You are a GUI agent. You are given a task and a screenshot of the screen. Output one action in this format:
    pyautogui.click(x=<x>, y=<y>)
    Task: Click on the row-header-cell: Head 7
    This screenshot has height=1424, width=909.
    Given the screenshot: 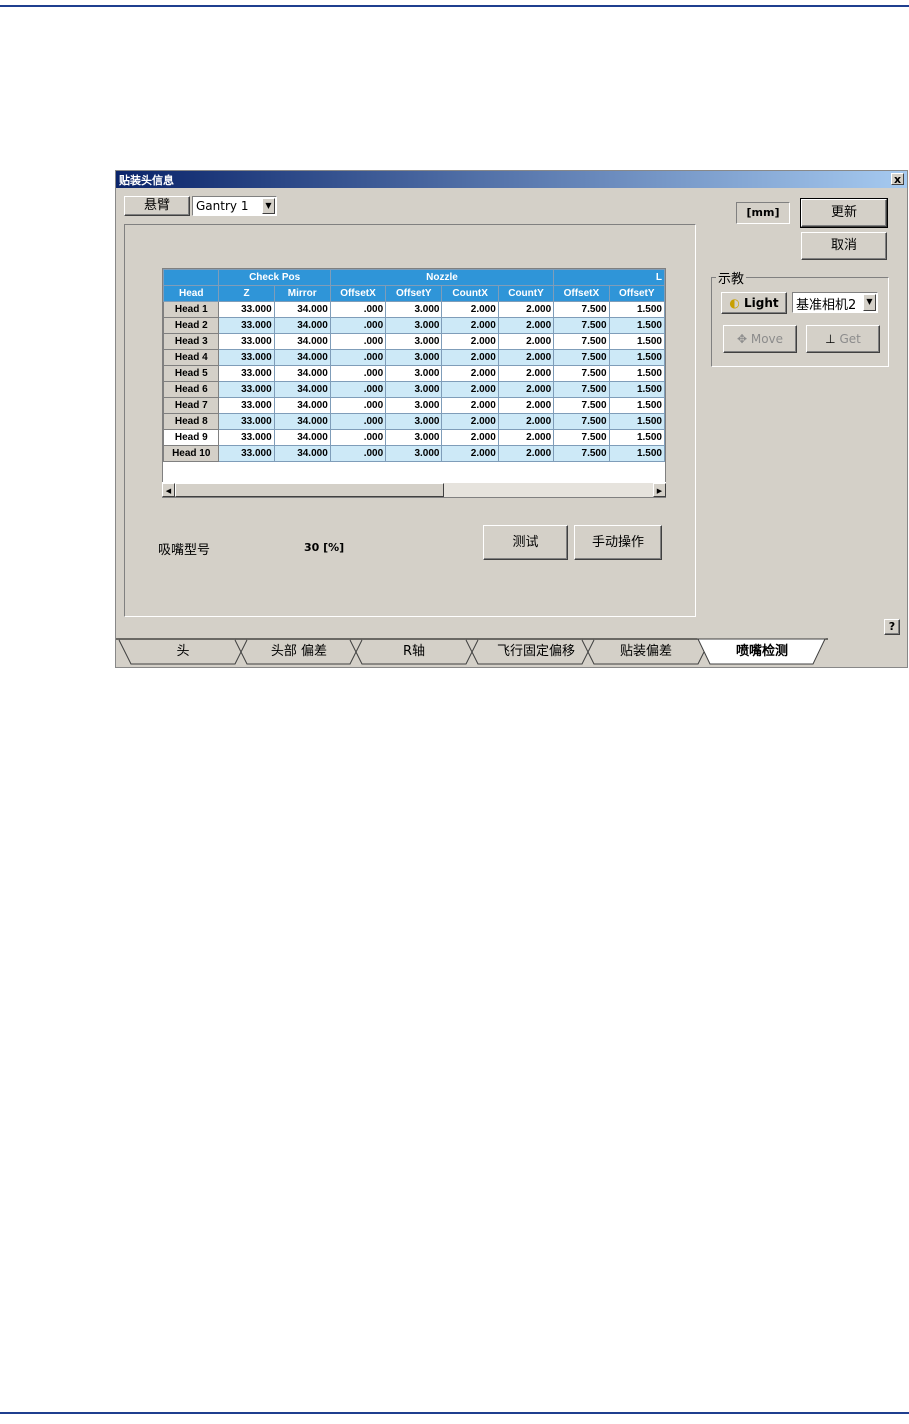 What is the action you would take?
    pyautogui.click(x=191, y=405)
    